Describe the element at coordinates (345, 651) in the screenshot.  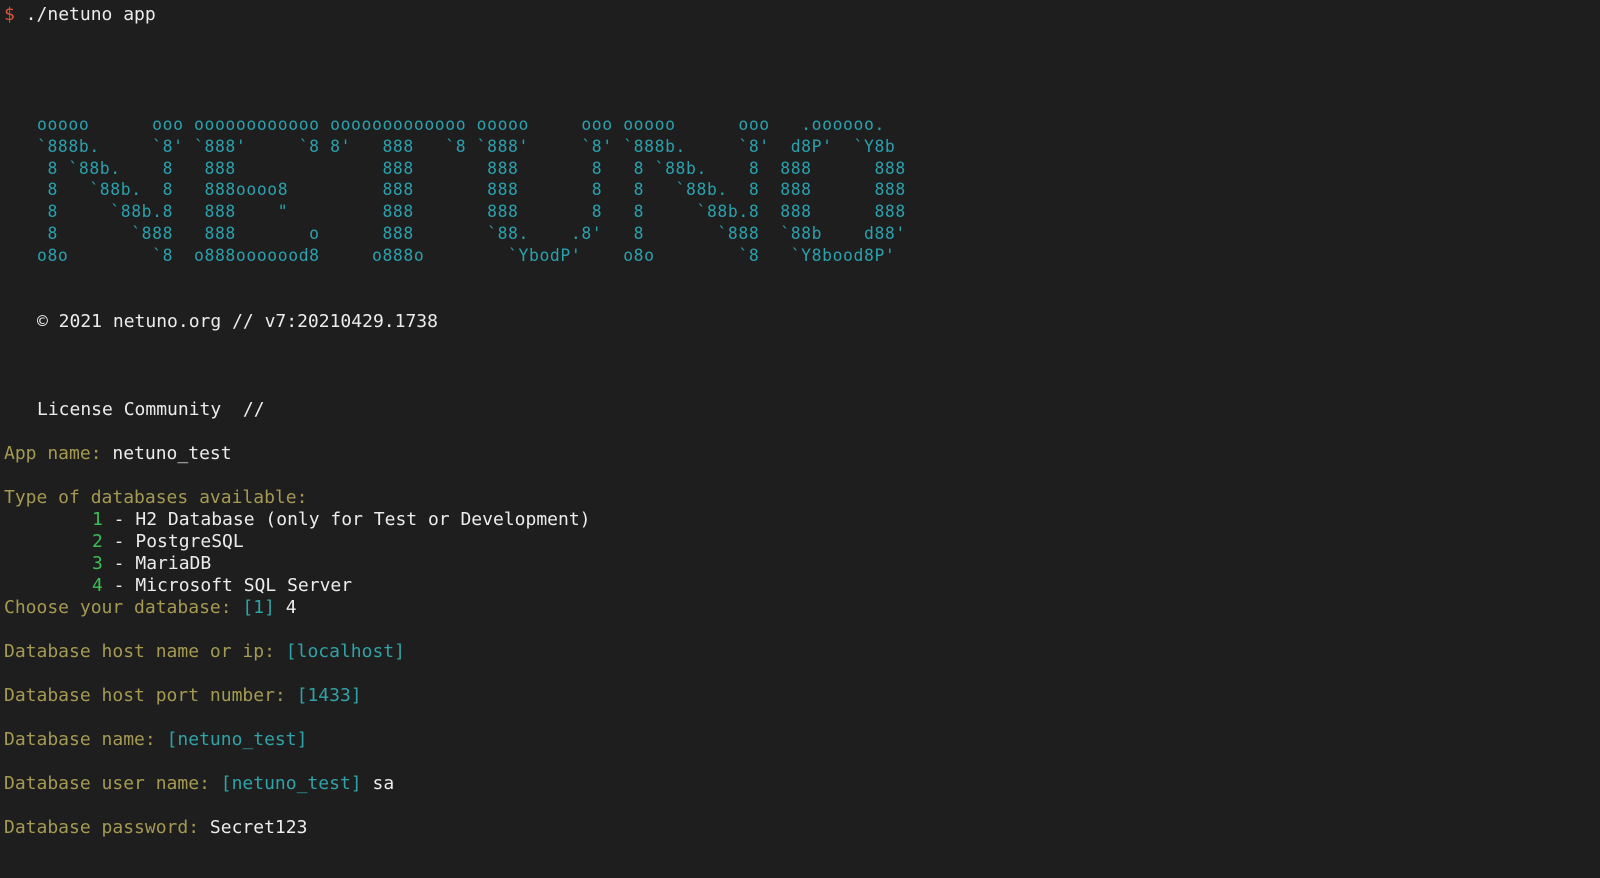
I see `db-host-default: [localhost]` at that location.